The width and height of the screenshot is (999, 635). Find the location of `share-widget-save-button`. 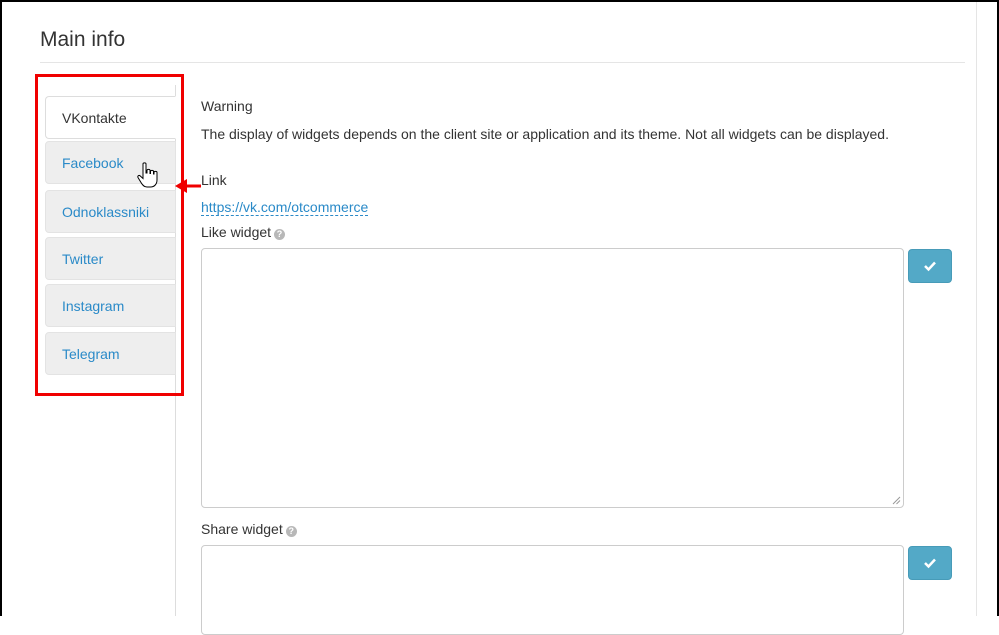

share-widget-save-button is located at coordinates (930, 563).